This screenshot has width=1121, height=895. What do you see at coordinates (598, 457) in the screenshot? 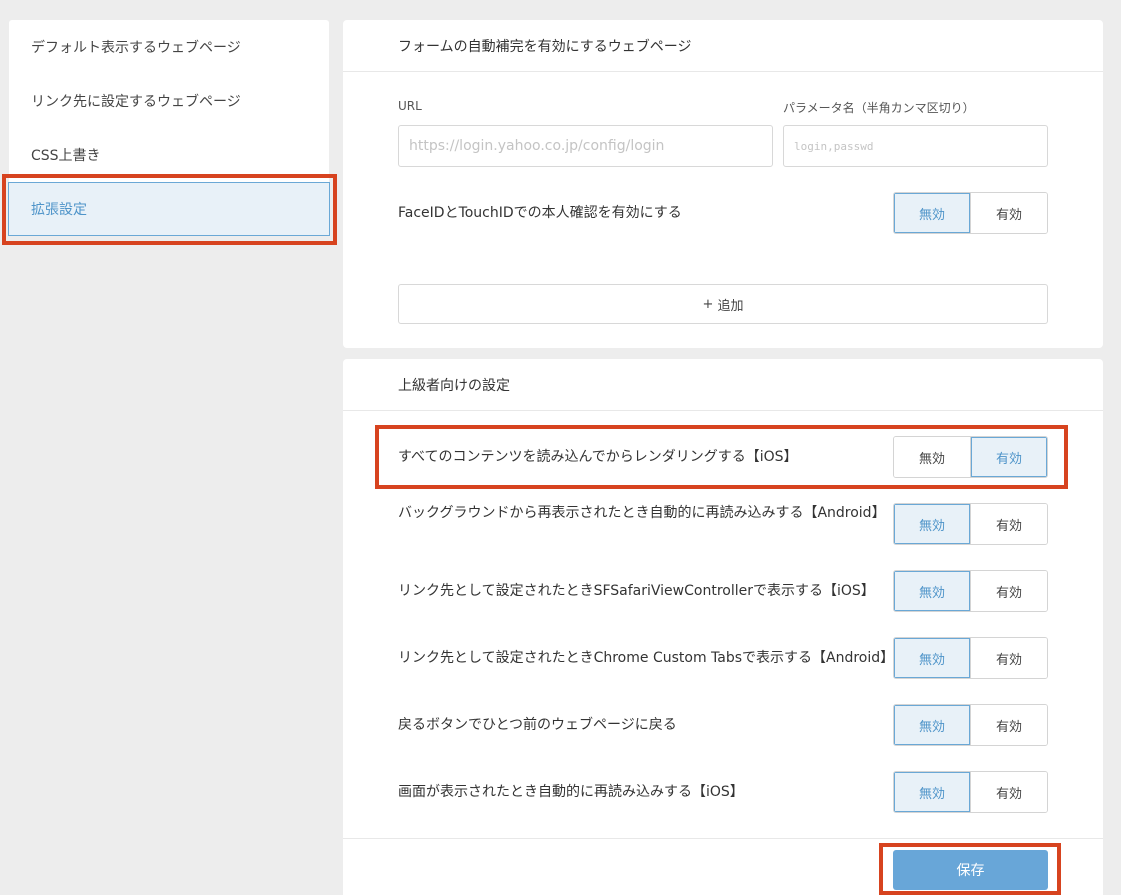
I see `advanced-row-label: すべてのコンテンツを読み込んでからレンダリングする【iOS】` at bounding box center [598, 457].